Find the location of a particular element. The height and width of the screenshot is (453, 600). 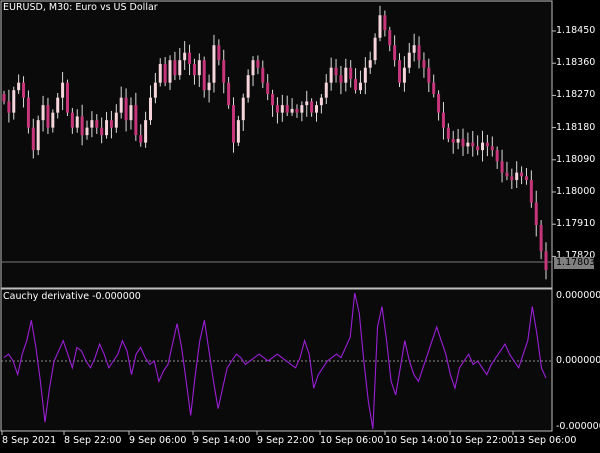

price-axis-label: 1.18180 is located at coordinates (576, 127).